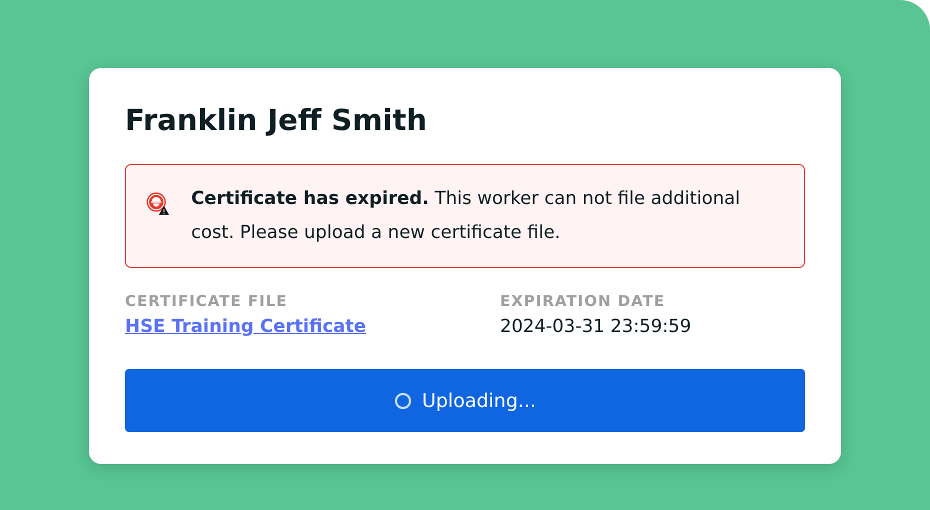 The width and height of the screenshot is (930, 510). Describe the element at coordinates (403, 401) in the screenshot. I see `spinner-icon` at that location.